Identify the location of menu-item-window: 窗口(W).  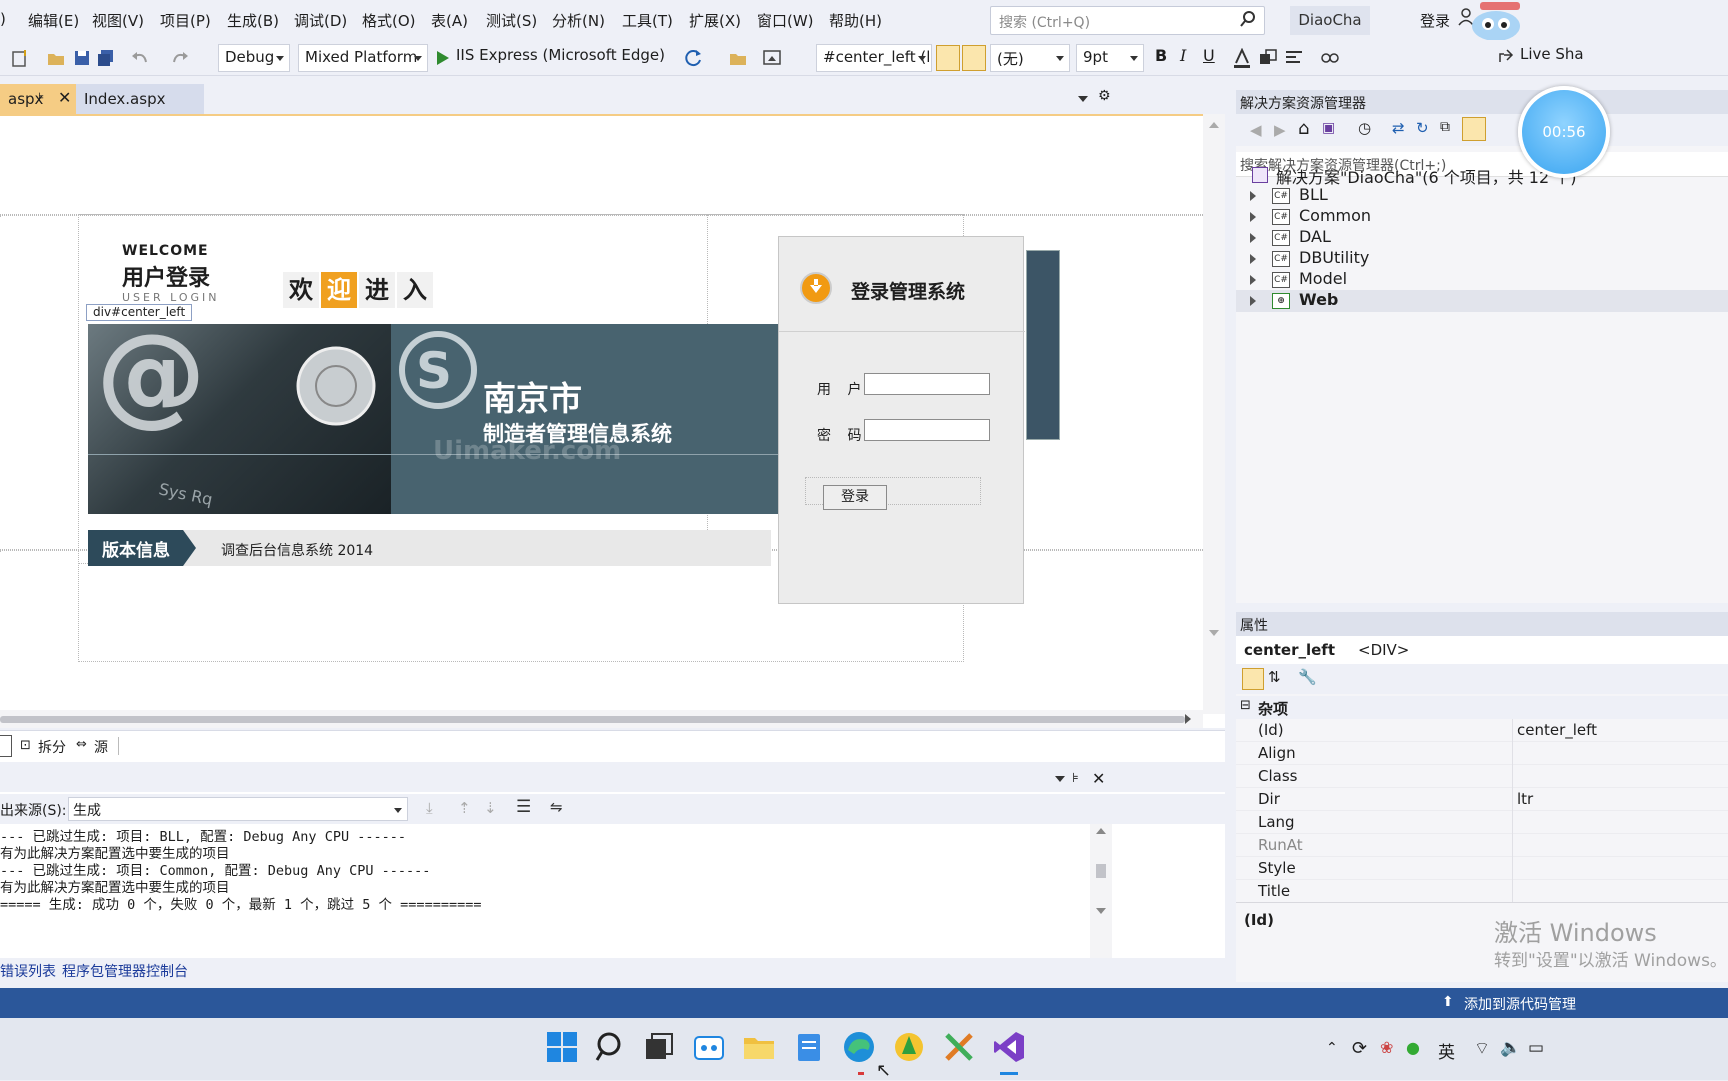
(785, 20).